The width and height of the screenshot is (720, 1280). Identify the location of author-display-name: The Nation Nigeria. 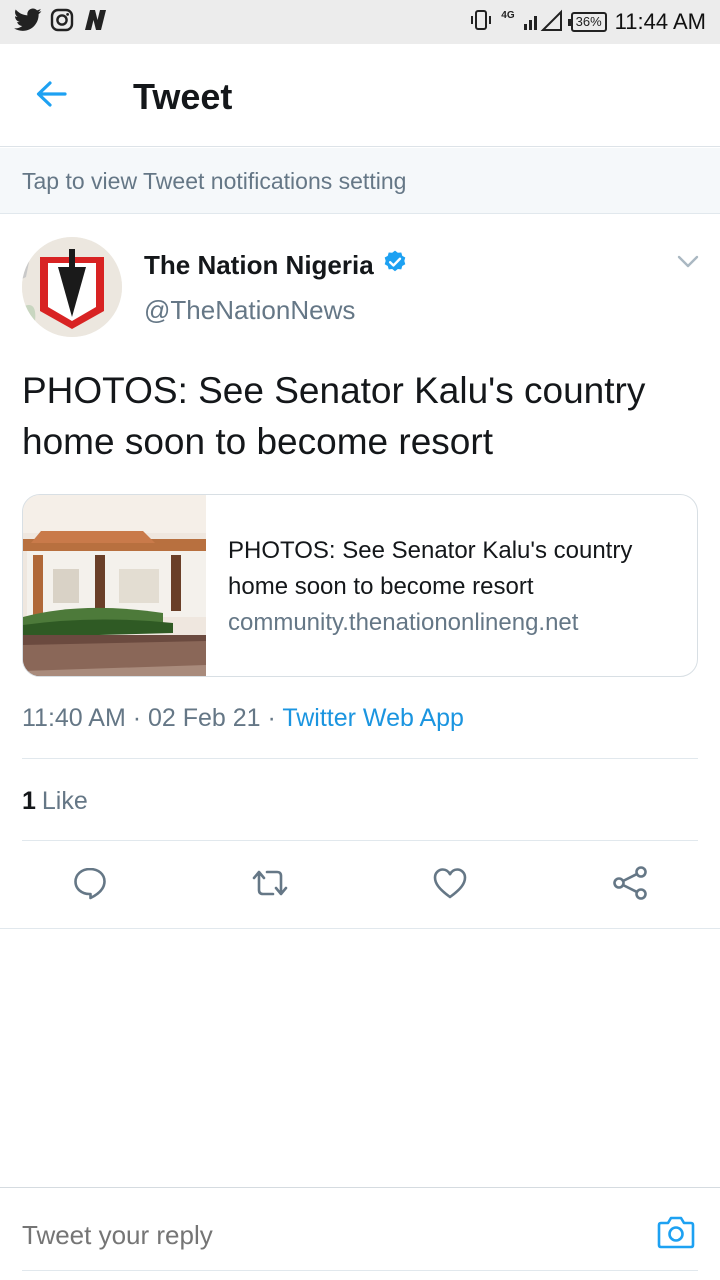
(259, 265).